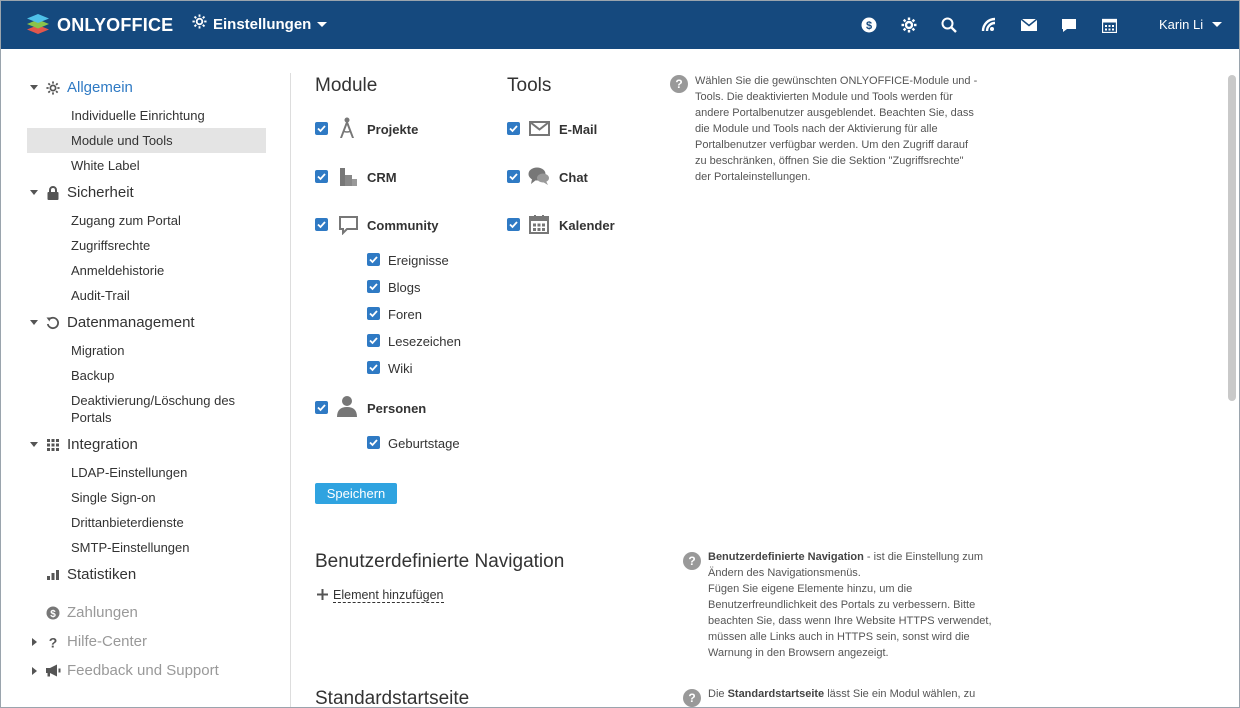 The height and width of the screenshot is (708, 1240). I want to click on sidebar-item-deaktivierung-loeschung: Deaktivierung/Löschung des Portals, so click(153, 409).